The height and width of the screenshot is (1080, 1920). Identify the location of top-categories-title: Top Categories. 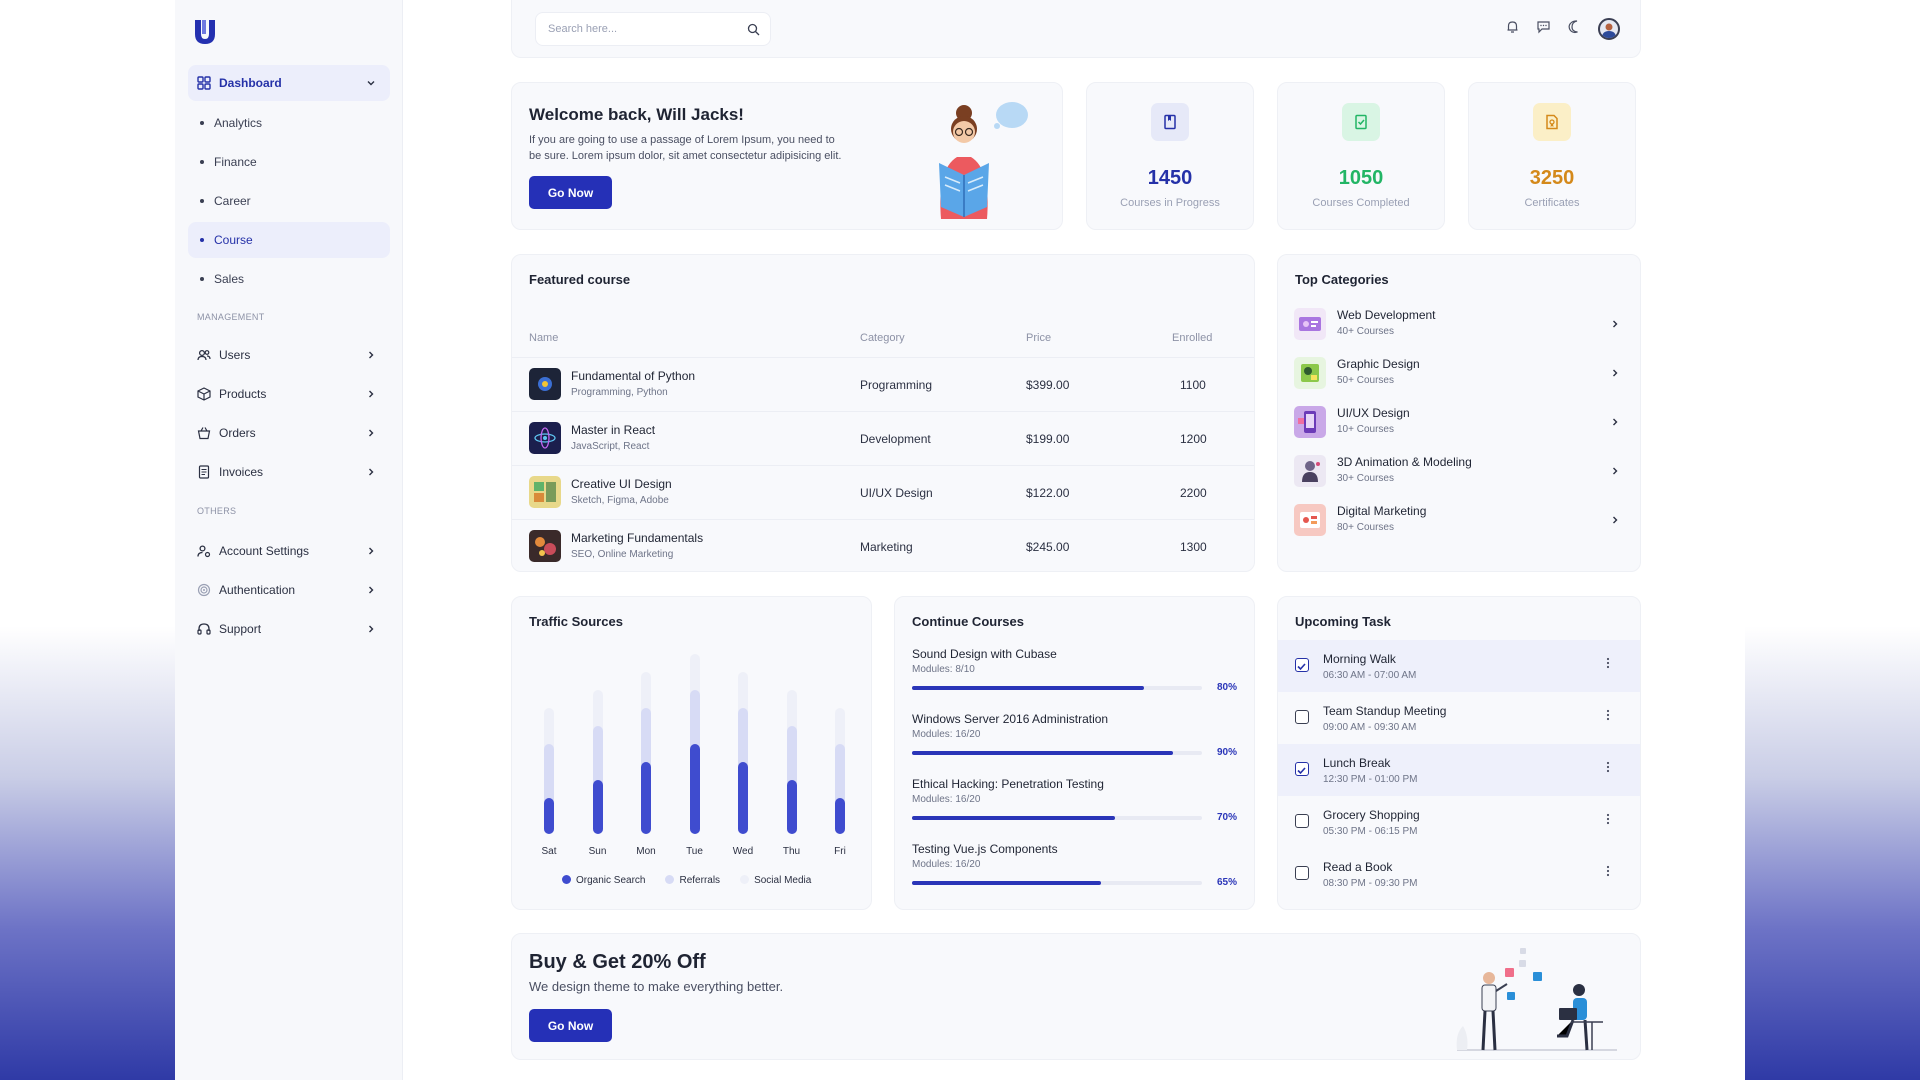
(1342, 279).